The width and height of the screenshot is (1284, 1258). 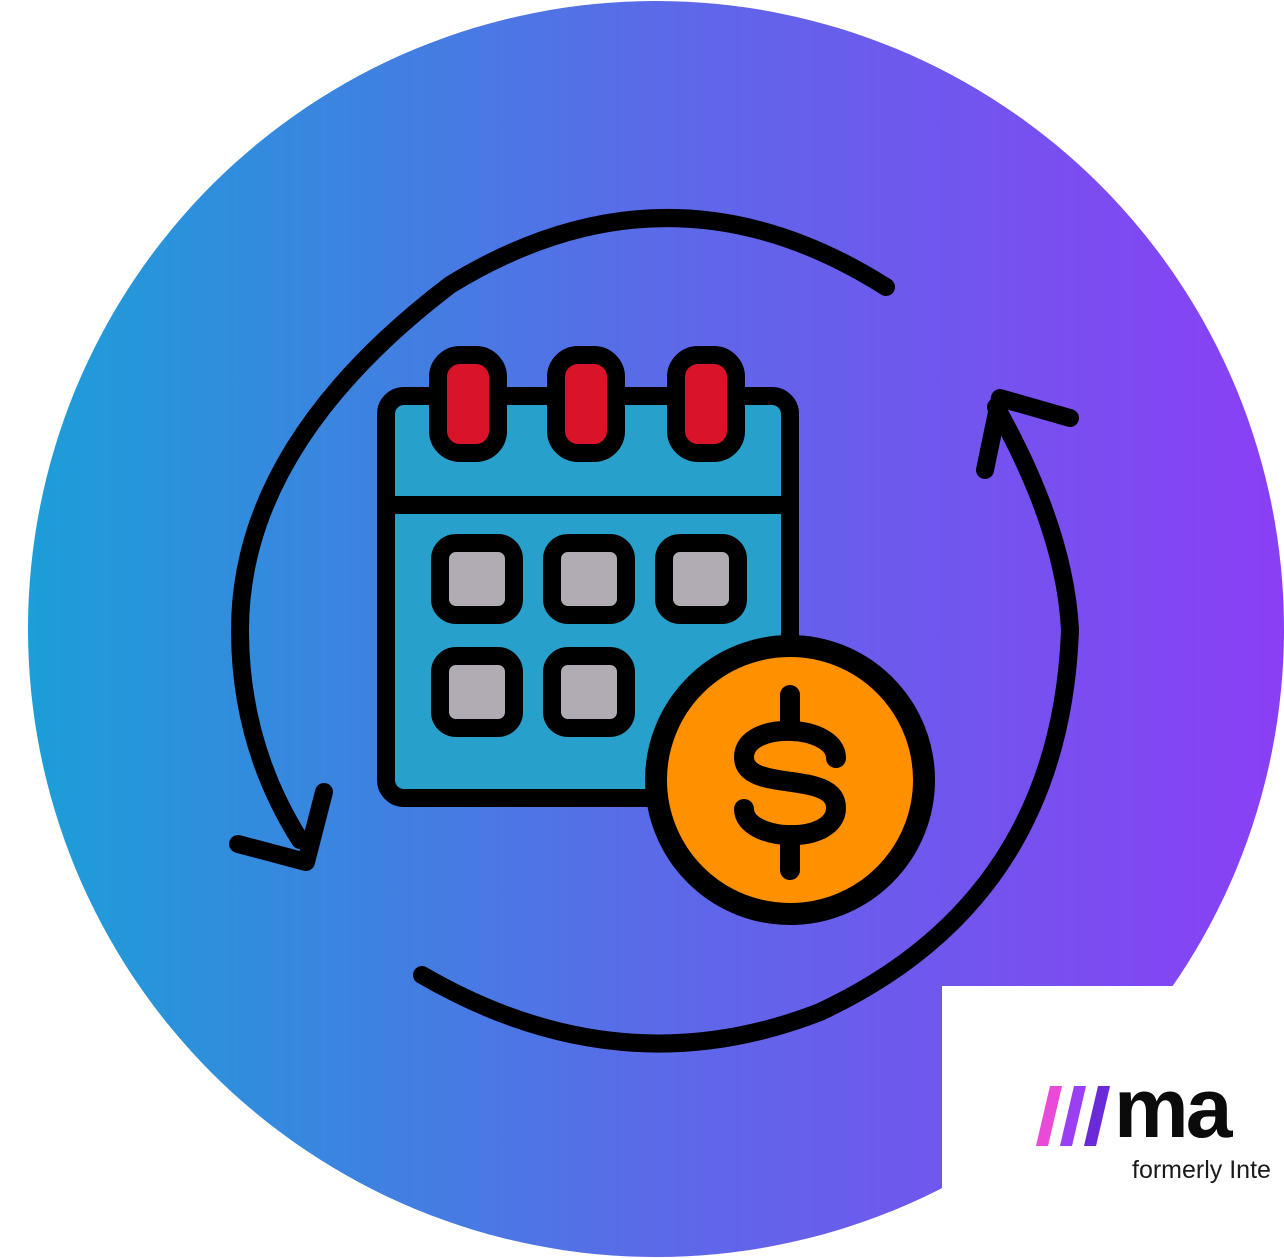 What do you see at coordinates (1173, 1108) in the screenshot?
I see `logo-wordmark: ma` at bounding box center [1173, 1108].